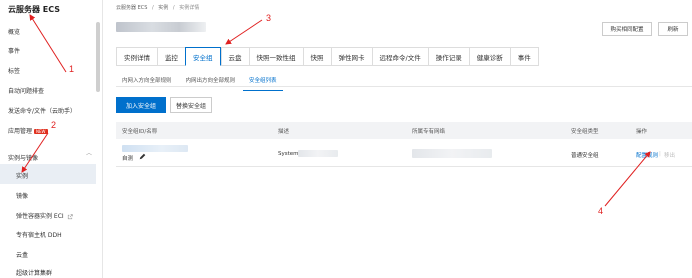 The width and height of the screenshot is (692, 278). I want to click on sidebar-item-tags: 标签, so click(14, 70).